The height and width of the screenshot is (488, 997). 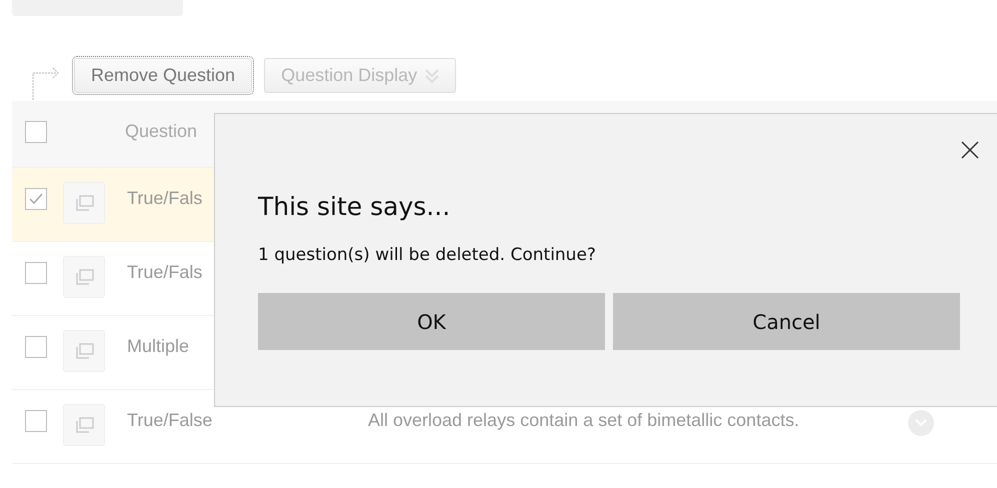 What do you see at coordinates (158, 346) in the screenshot?
I see `question-type: Multiple` at bounding box center [158, 346].